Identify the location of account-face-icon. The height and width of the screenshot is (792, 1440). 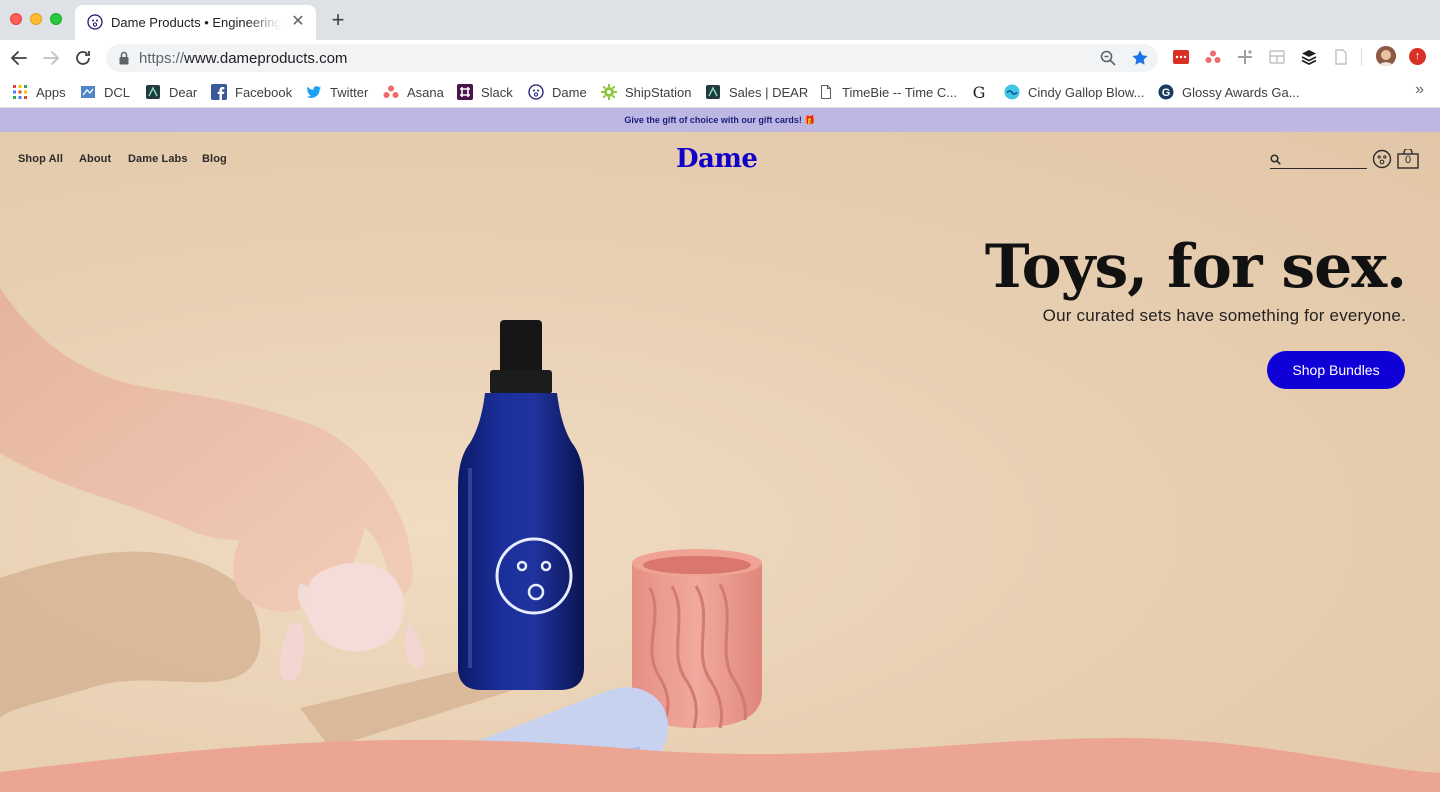
(1382, 159).